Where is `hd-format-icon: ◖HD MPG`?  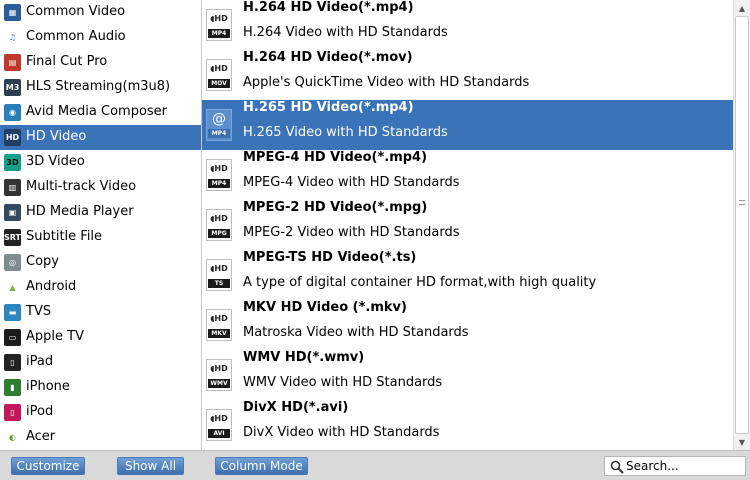 hd-format-icon: ◖HD MPG is located at coordinates (219, 225).